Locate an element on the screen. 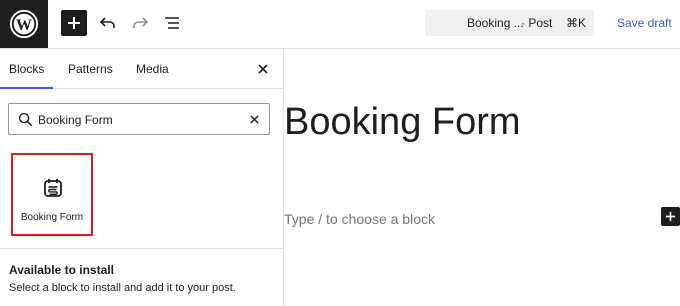  tab-media: Media is located at coordinates (152, 69).